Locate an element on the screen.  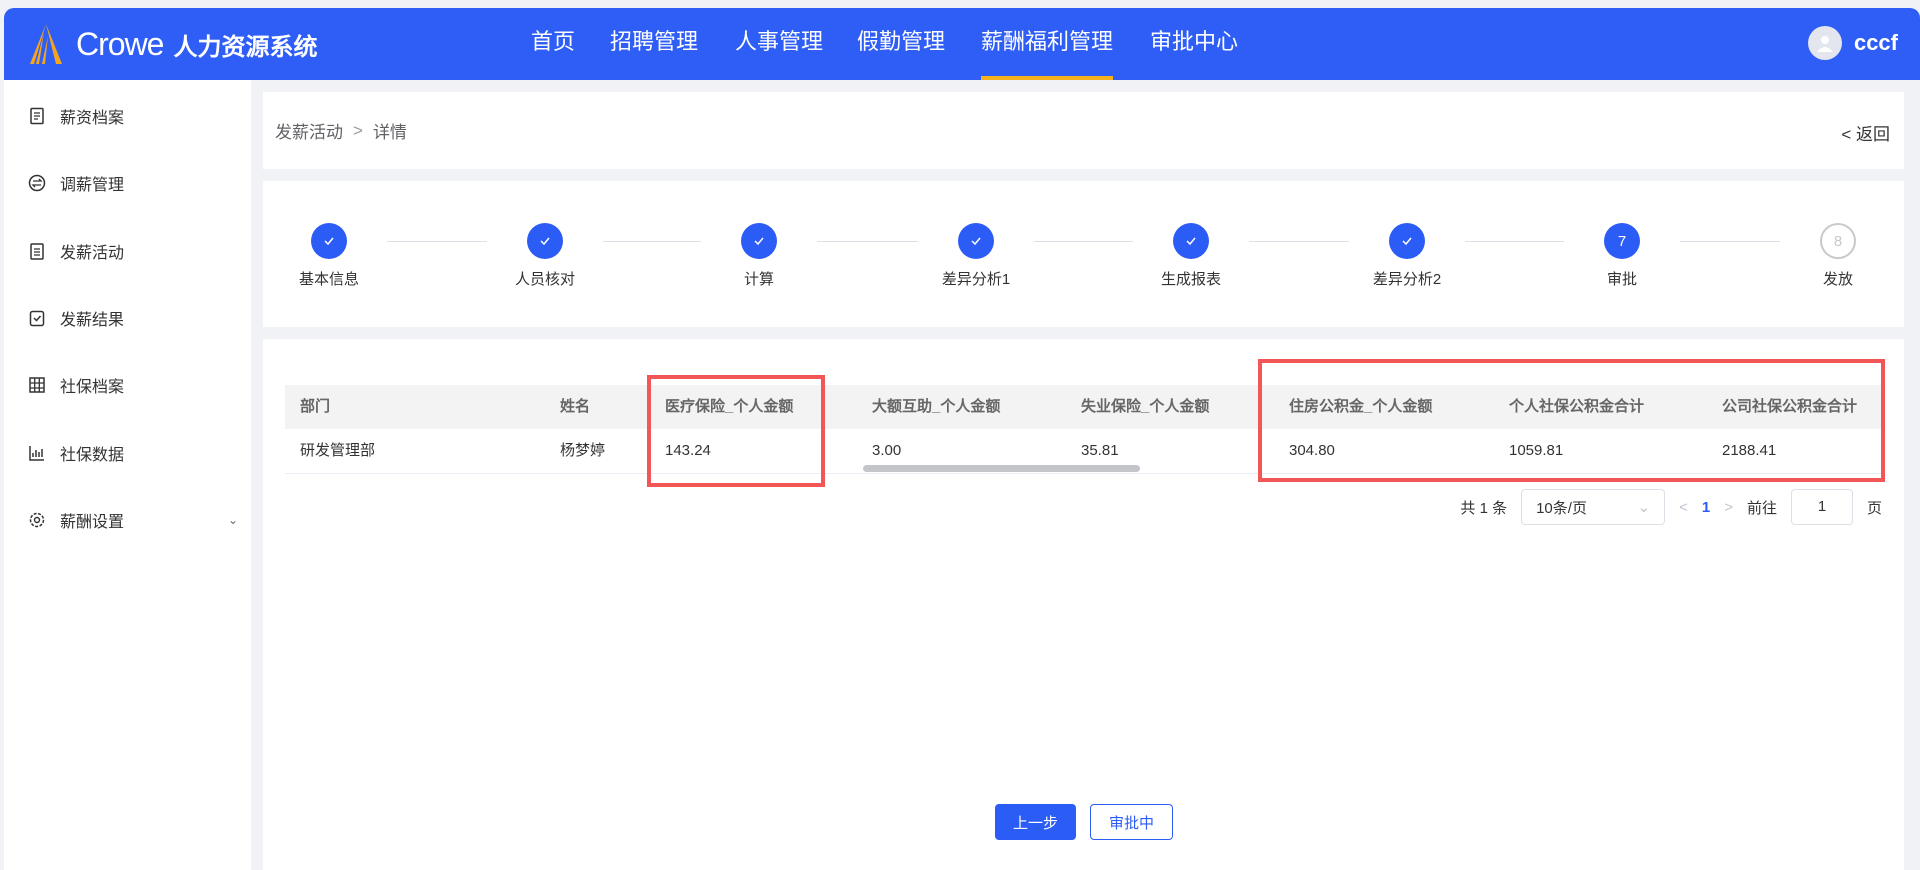
column-header: 公司社保公积金合计 is located at coordinates (1789, 407).